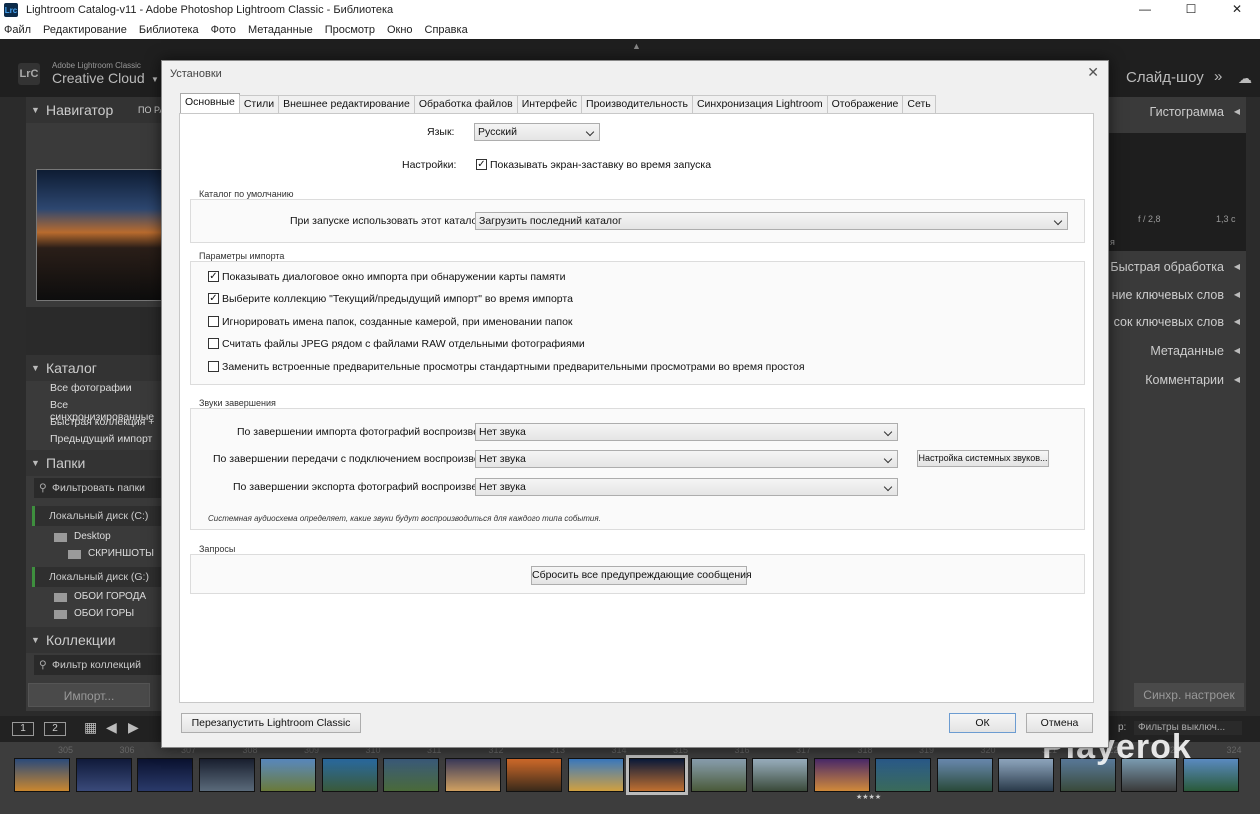  What do you see at coordinates (1112, 242) in the screenshot?
I see `histogram-caption: я` at bounding box center [1112, 242].